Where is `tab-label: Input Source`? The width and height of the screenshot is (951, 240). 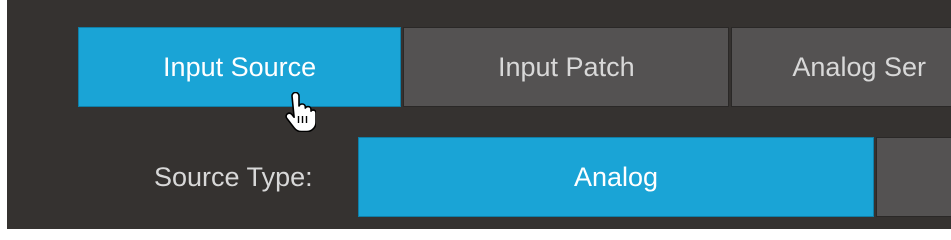
tab-label: Input Source is located at coordinates (240, 66).